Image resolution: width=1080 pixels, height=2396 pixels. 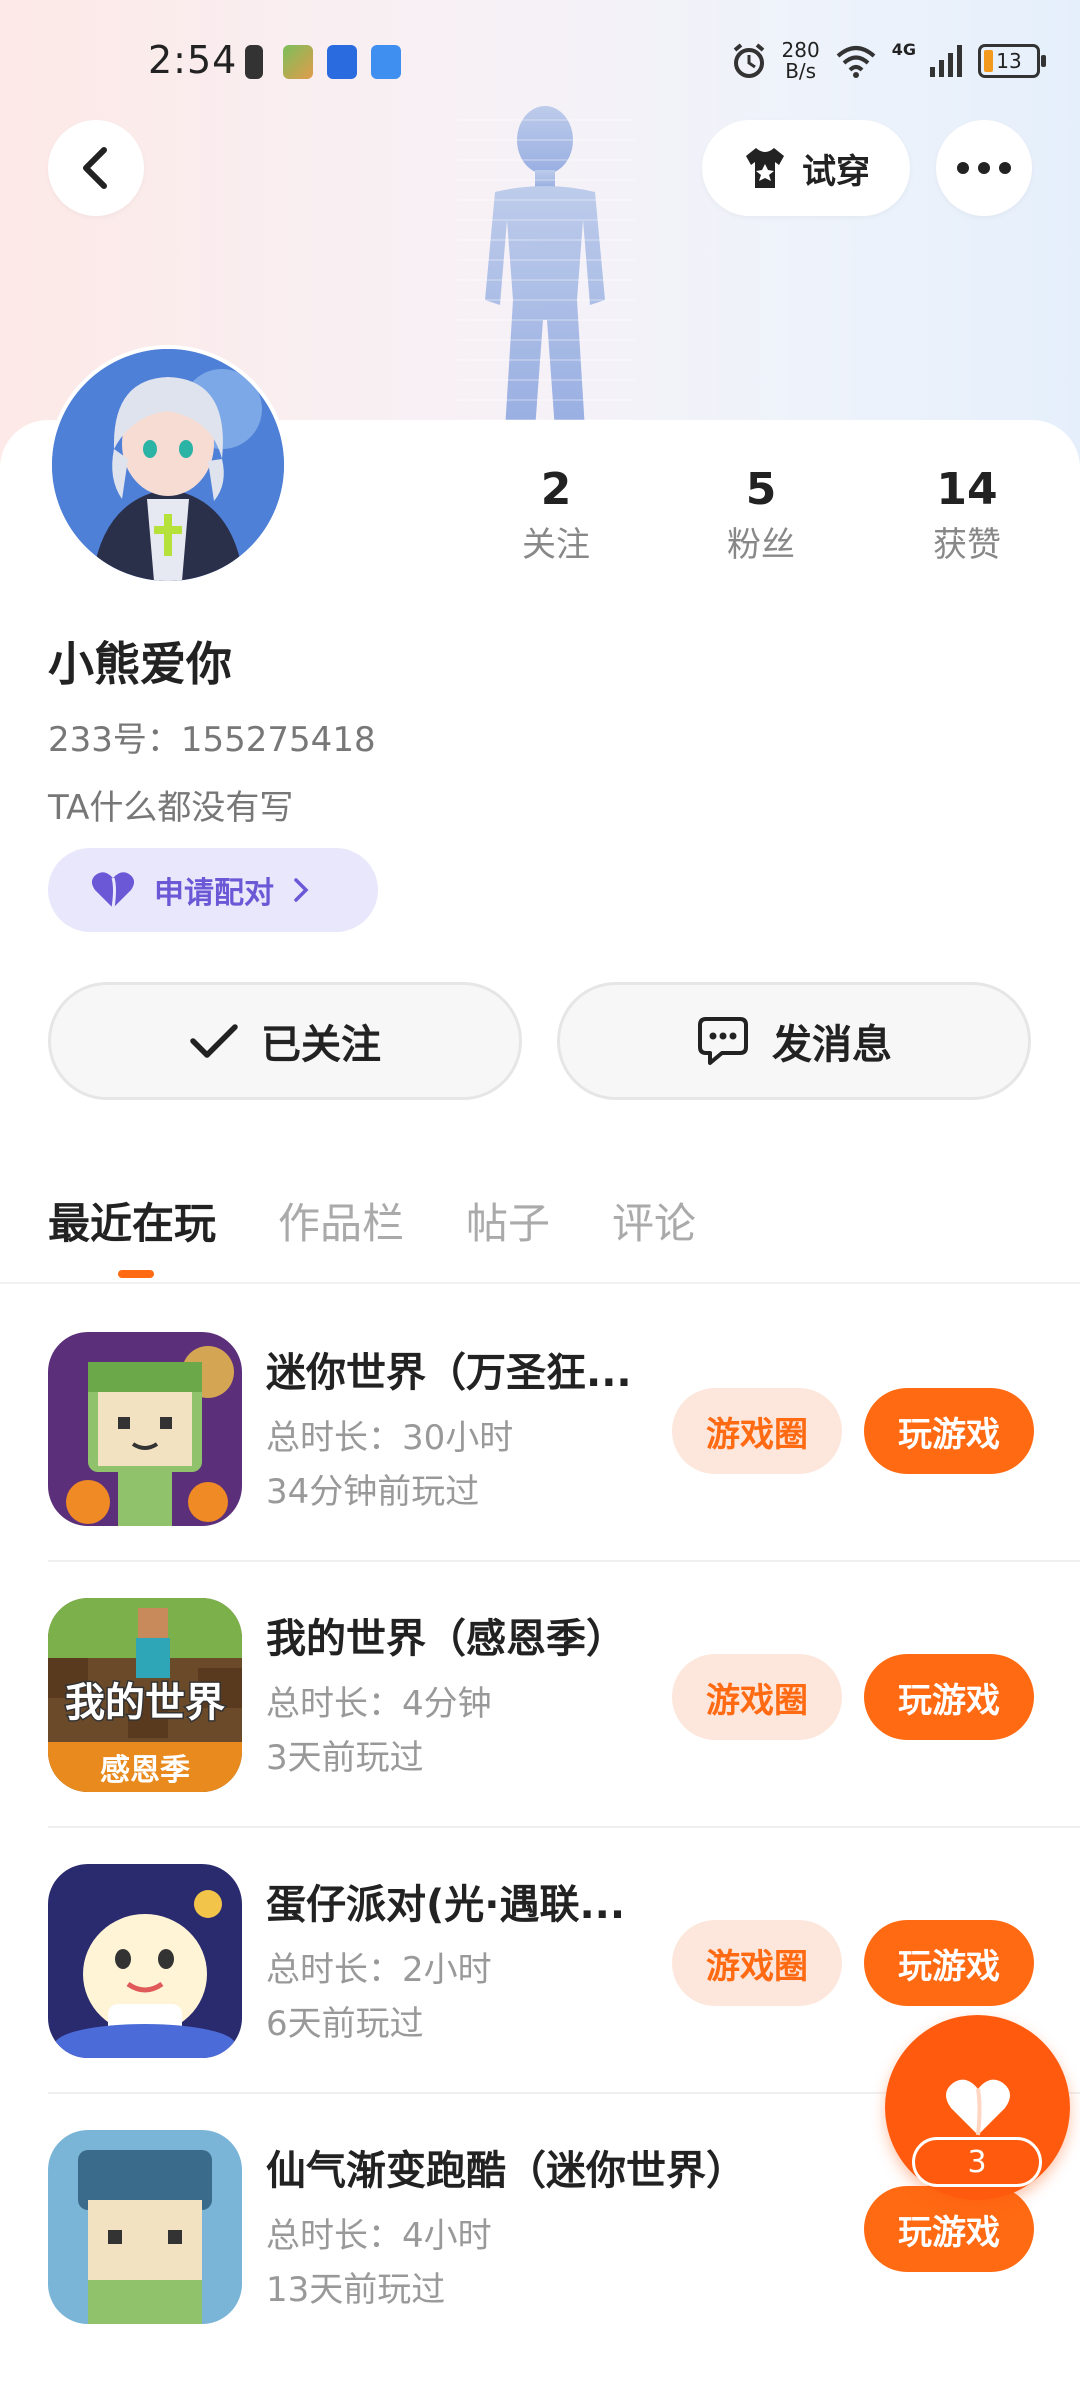 What do you see at coordinates (373, 1492) in the screenshot?
I see `game-last-played: 34分钟前玩过` at bounding box center [373, 1492].